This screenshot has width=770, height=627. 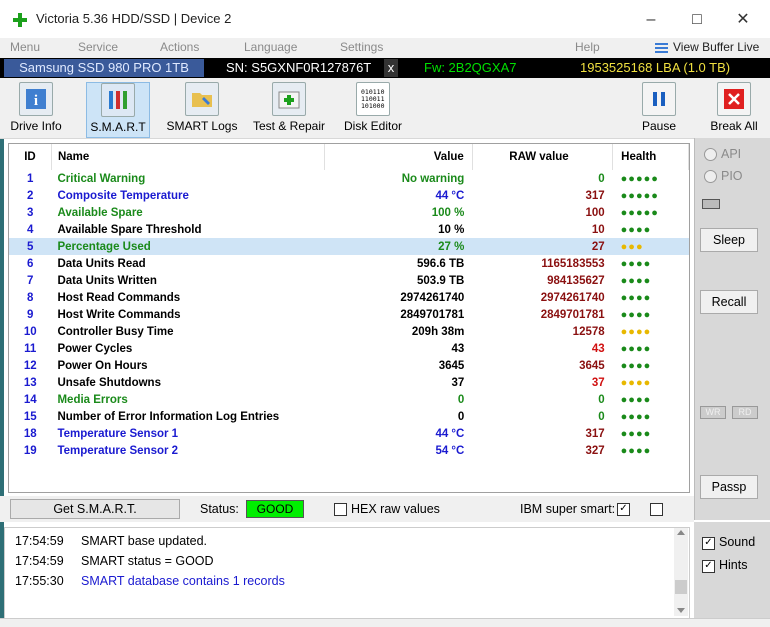 What do you see at coordinates (588, 331) in the screenshot?
I see `row-raw-value: 12578` at bounding box center [588, 331].